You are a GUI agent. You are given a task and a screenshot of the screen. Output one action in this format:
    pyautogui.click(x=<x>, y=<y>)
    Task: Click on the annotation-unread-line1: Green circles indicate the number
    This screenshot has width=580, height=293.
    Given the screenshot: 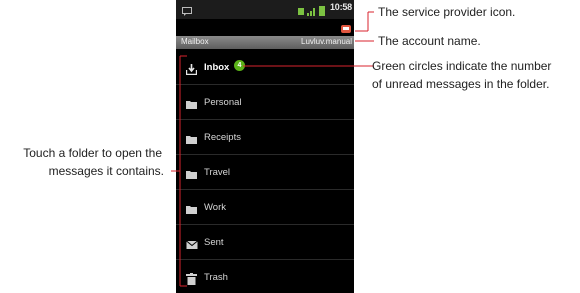 What is the action you would take?
    pyautogui.click(x=462, y=66)
    